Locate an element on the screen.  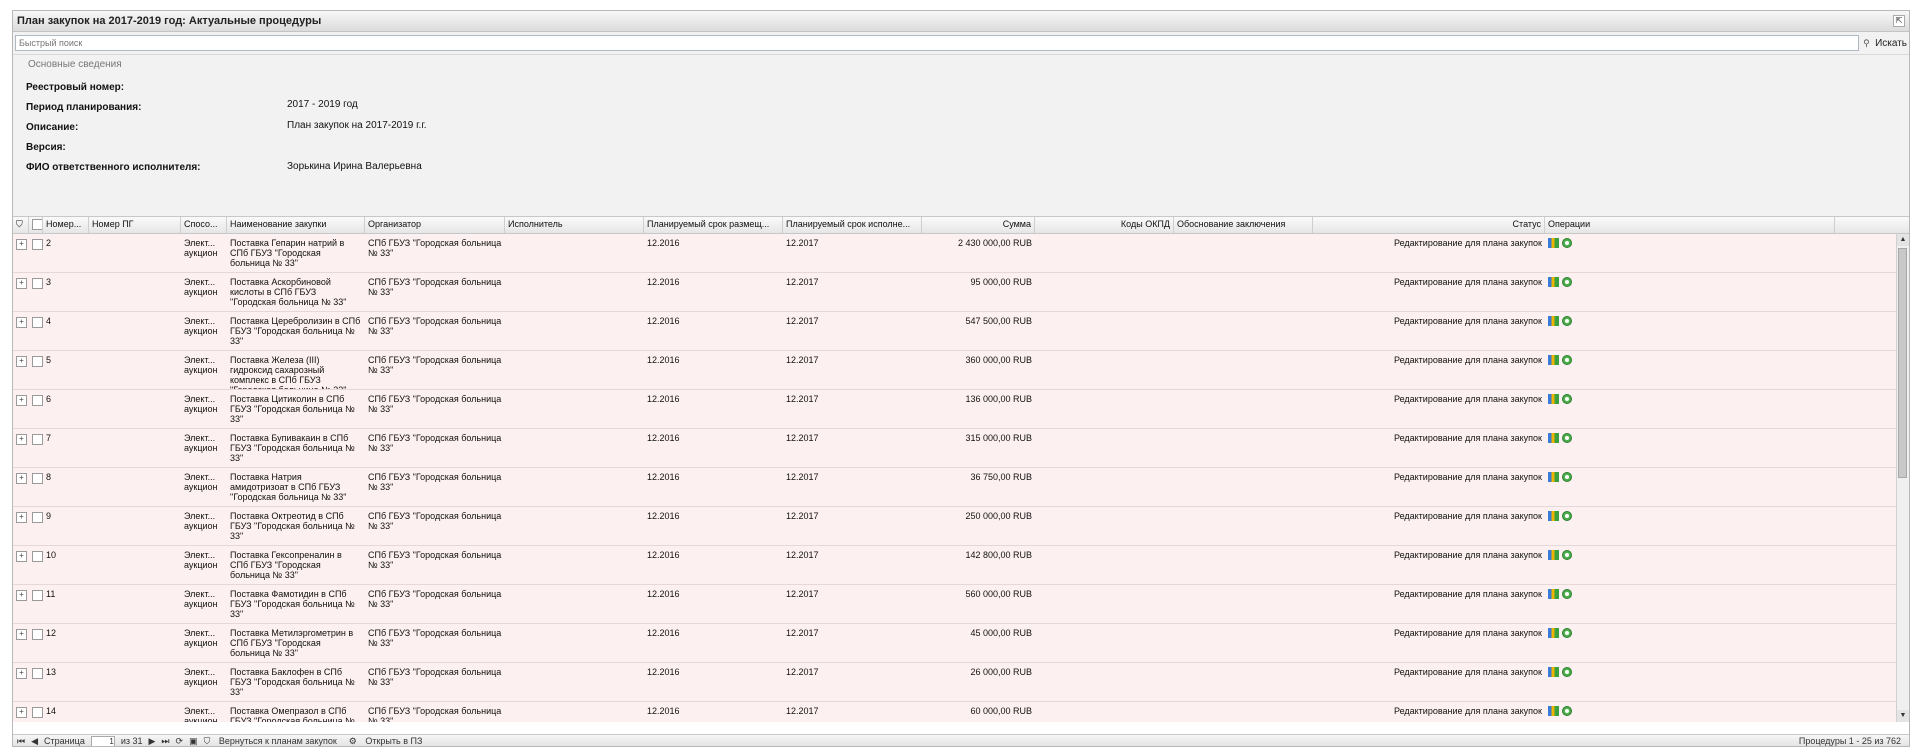
col-operations: Операции is located at coordinates (1690, 225).